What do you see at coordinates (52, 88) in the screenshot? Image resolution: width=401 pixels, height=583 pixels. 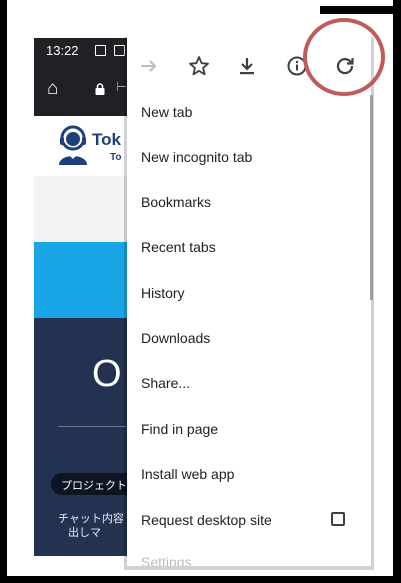 I see `home-icon: ⌂` at bounding box center [52, 88].